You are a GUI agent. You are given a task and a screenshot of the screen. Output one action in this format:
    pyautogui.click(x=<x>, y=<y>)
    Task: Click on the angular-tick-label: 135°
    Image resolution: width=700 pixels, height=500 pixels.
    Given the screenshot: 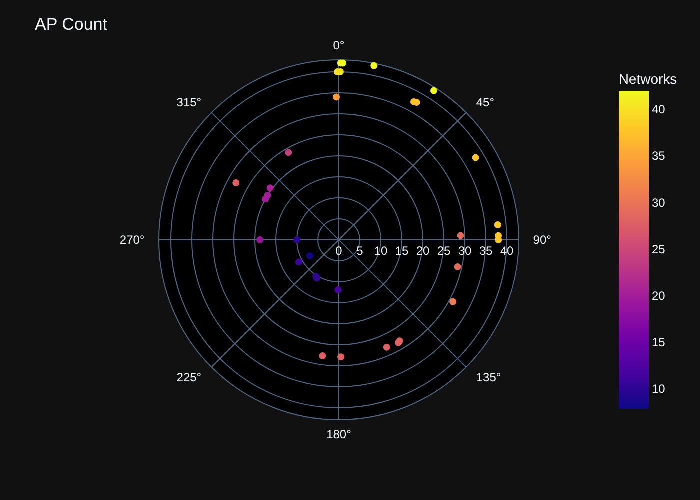 What is the action you would take?
    pyautogui.click(x=489, y=377)
    